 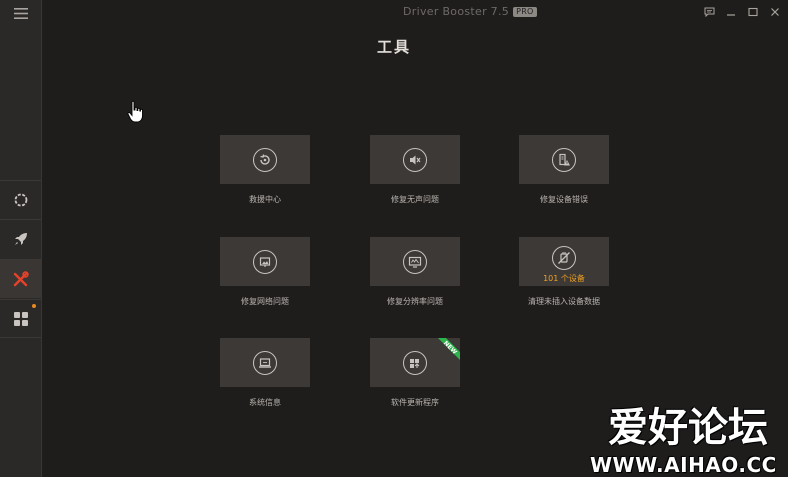 What do you see at coordinates (731, 12) in the screenshot?
I see `minimize-button` at bounding box center [731, 12].